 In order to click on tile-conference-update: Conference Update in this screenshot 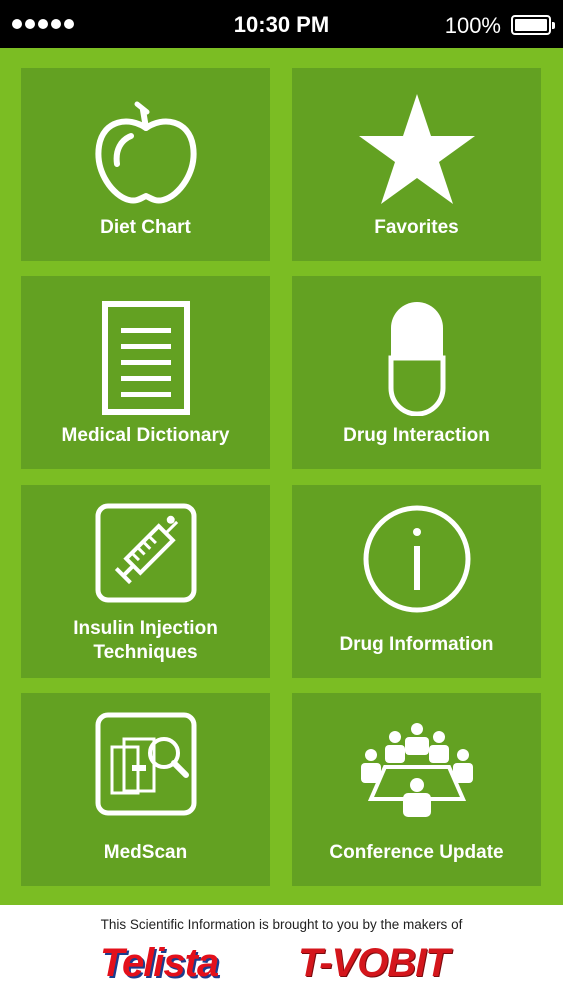, I will do `click(416, 789)`.